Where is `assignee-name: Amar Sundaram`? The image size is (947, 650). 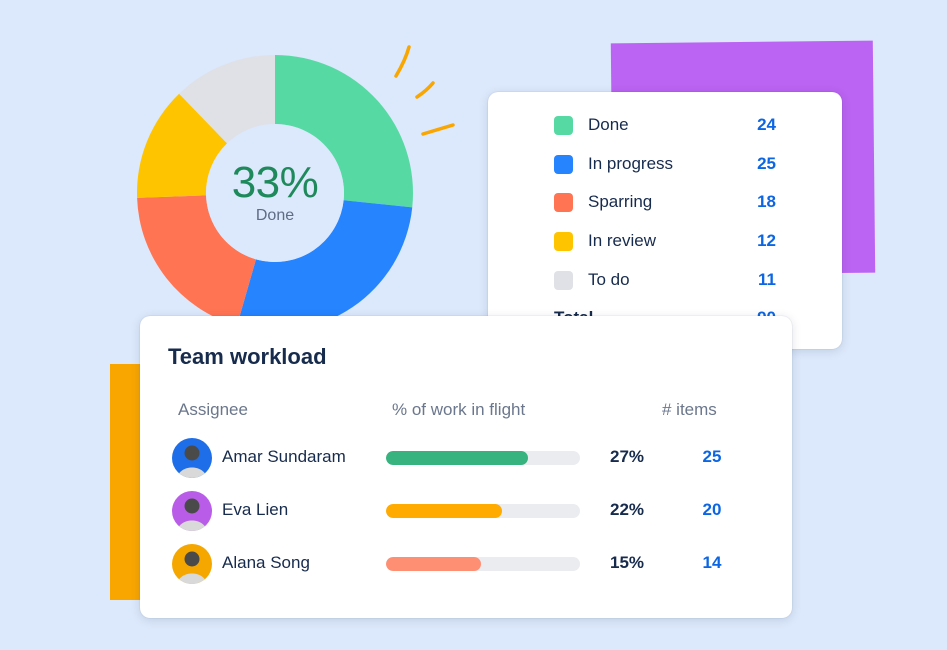 assignee-name: Amar Sundaram is located at coordinates (284, 456).